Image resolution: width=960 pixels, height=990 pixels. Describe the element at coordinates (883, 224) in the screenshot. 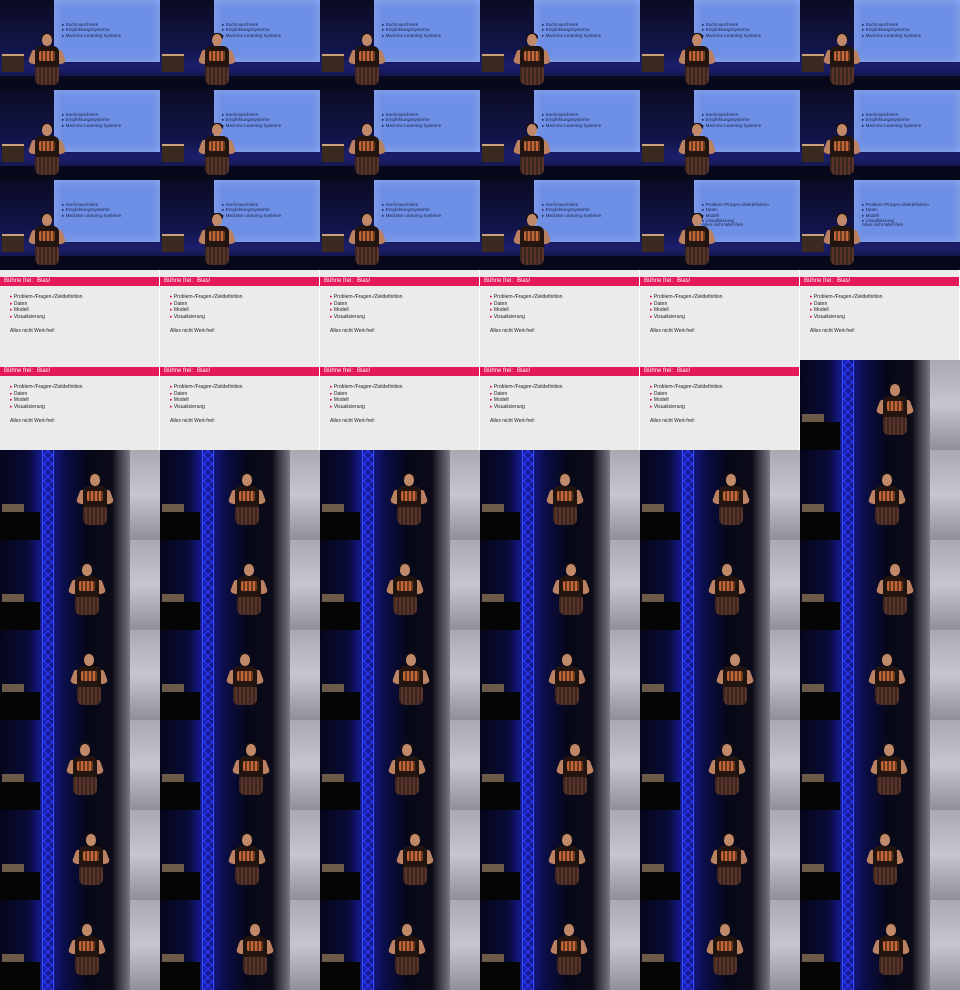

I see `screen-note: Alles nicht Wert-frei!` at that location.